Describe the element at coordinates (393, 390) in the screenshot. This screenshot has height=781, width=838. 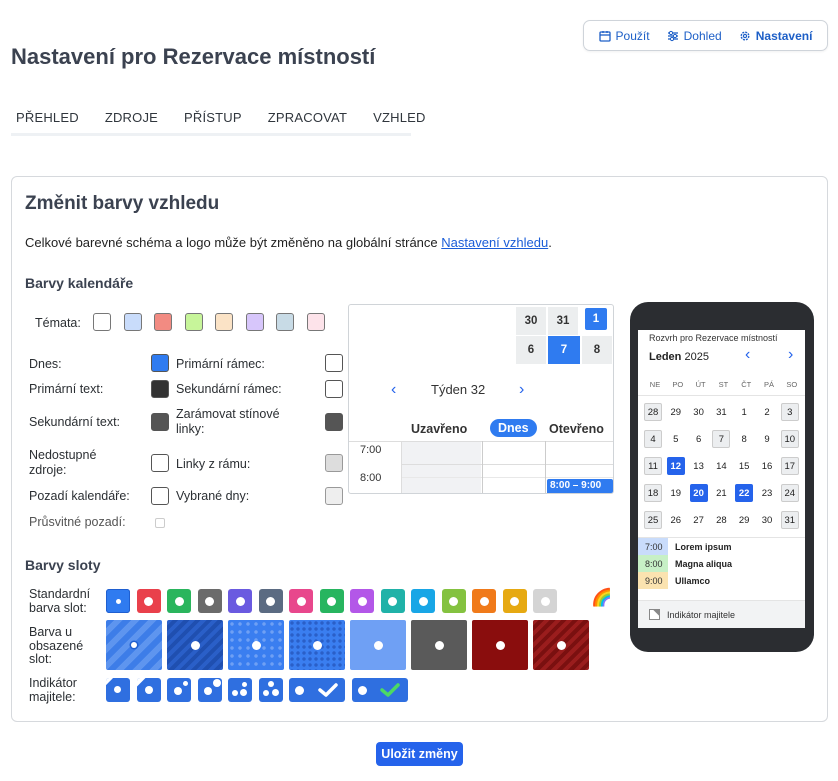
I see `prev-week-icon: ‹` at that location.